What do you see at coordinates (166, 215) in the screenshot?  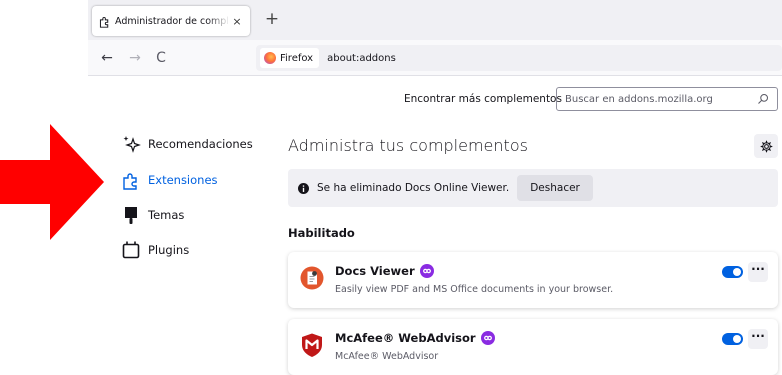 I see `sidebar-item-label: Temas` at bounding box center [166, 215].